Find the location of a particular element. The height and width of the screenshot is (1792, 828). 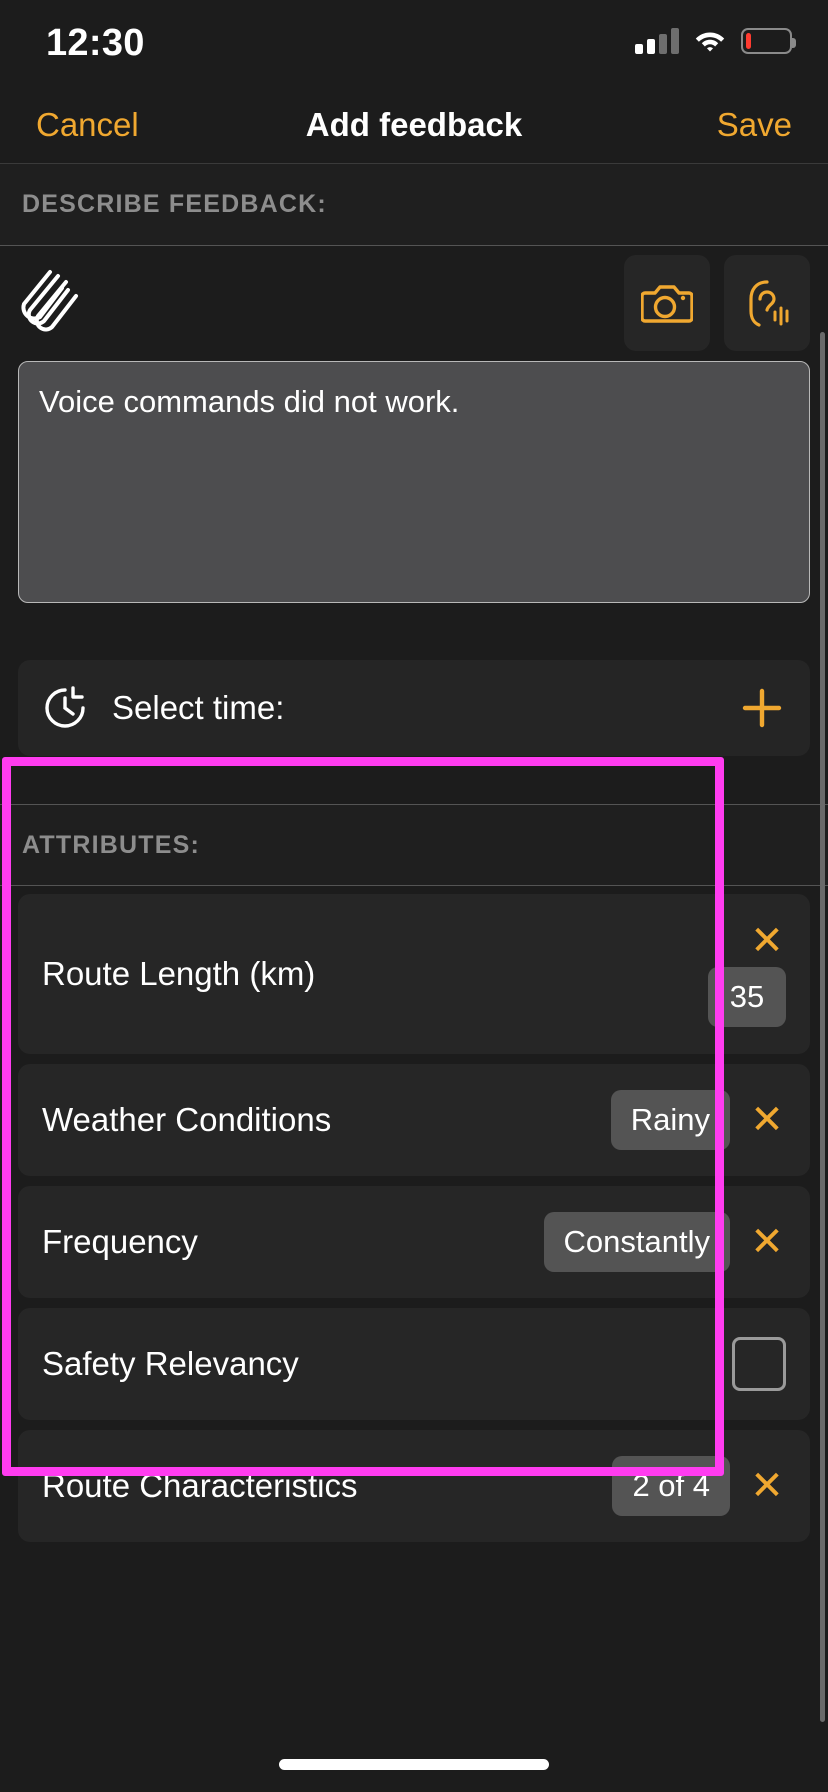

wifi-icon is located at coordinates (710, 42).